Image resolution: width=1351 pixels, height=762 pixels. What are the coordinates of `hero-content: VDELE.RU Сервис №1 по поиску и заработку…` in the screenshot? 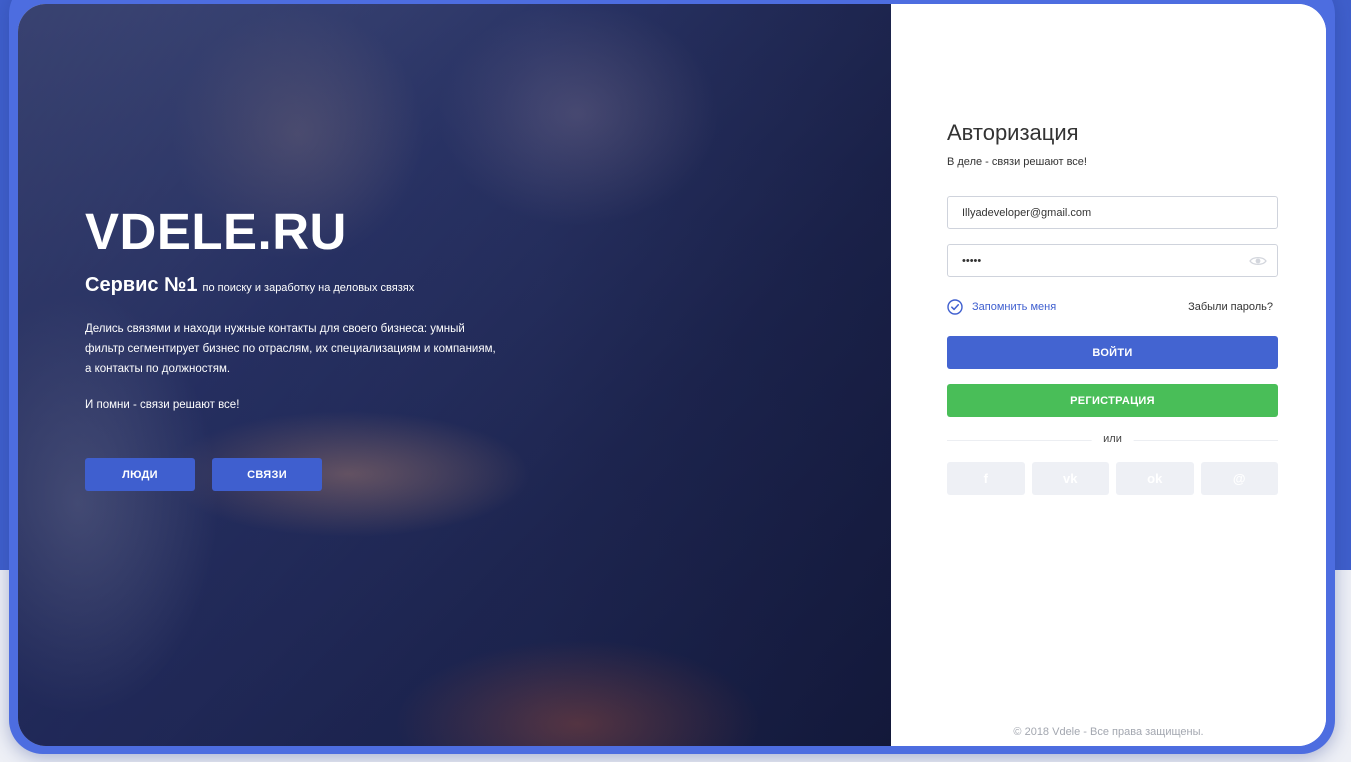 It's located at (295, 307).